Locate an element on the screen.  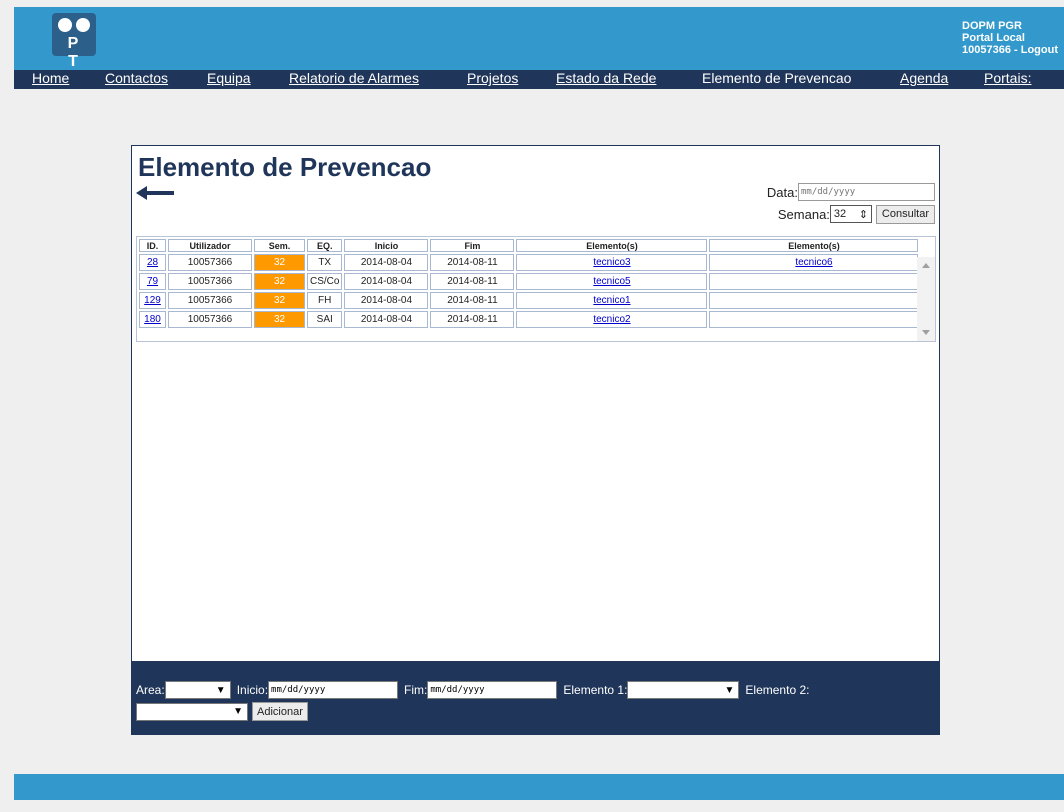
nav-contactos: Contactos is located at coordinates (136, 78).